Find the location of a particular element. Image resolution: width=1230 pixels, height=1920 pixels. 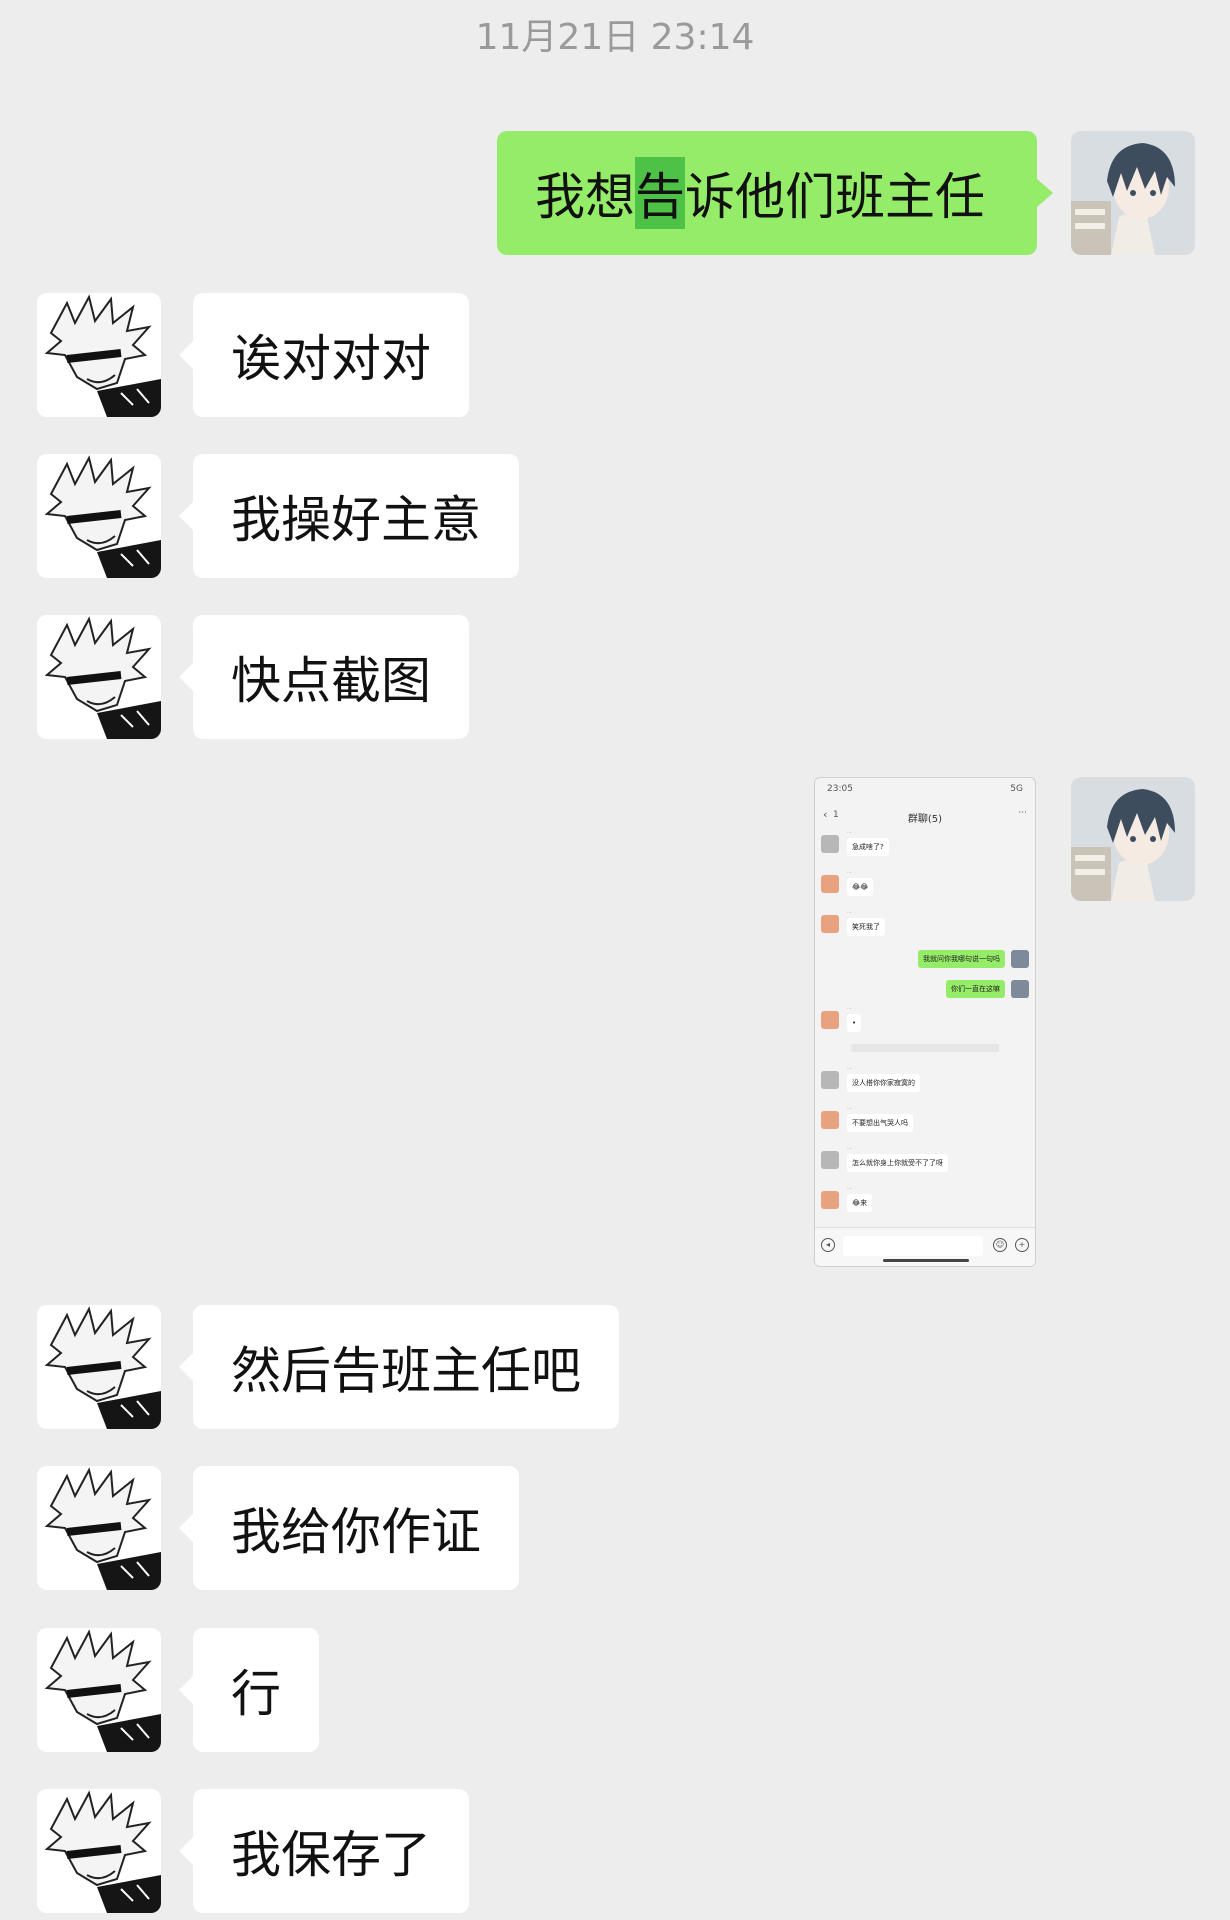

message-text-pre: 我想 is located at coordinates (585, 197).